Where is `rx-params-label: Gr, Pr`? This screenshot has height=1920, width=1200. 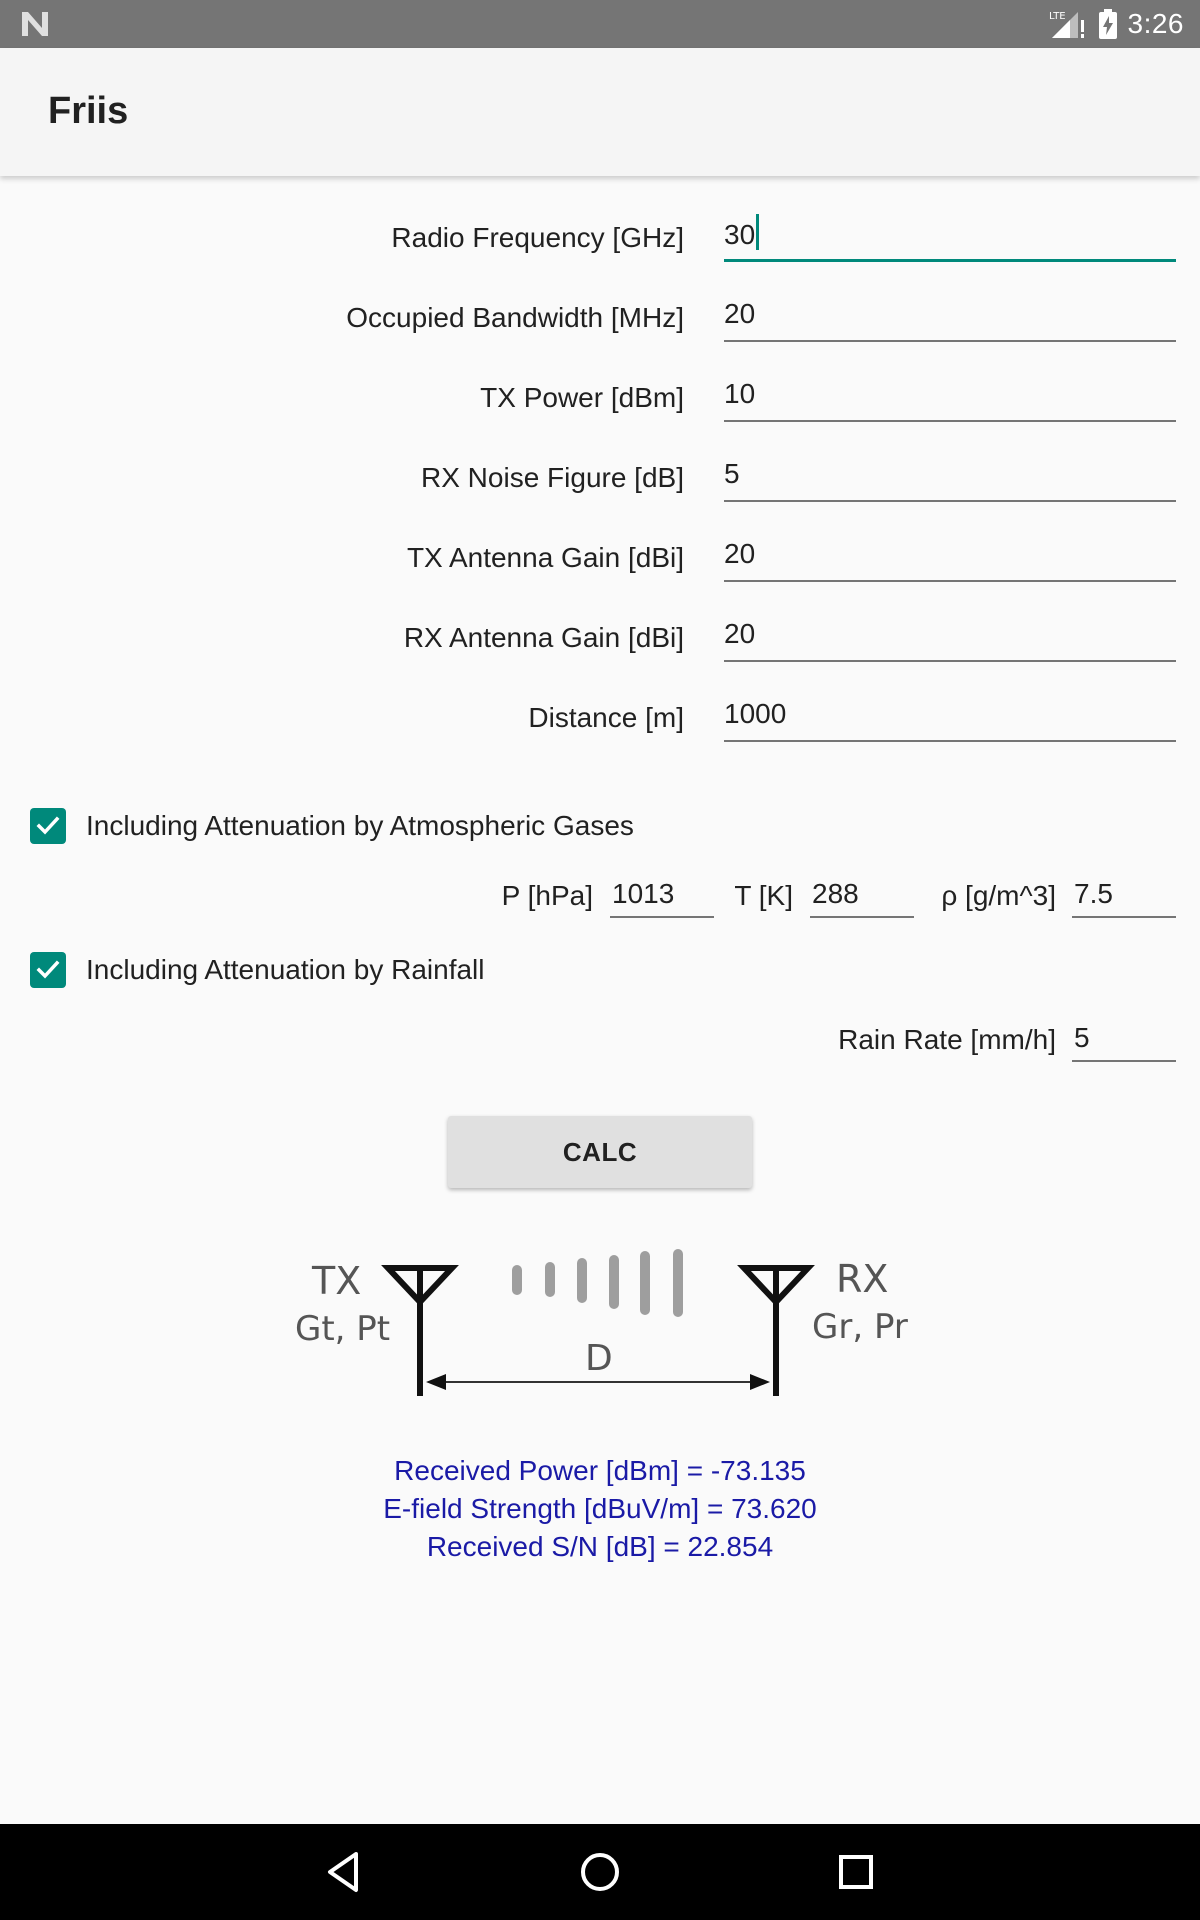
rx-params-label: Gr, Pr is located at coordinates (860, 1327).